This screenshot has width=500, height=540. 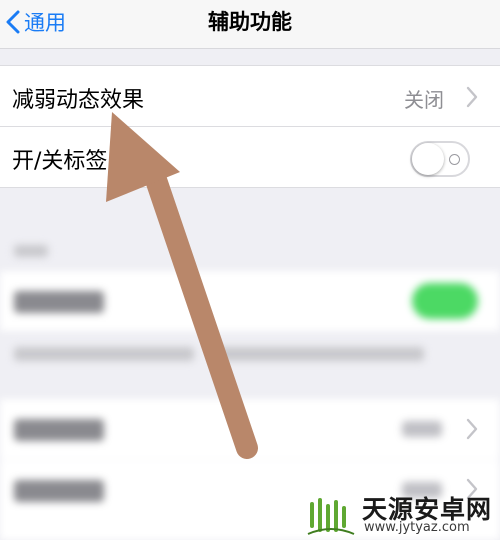 What do you see at coordinates (417, 527) in the screenshot?
I see `watermark-url: www.jytyaz.com` at bounding box center [417, 527].